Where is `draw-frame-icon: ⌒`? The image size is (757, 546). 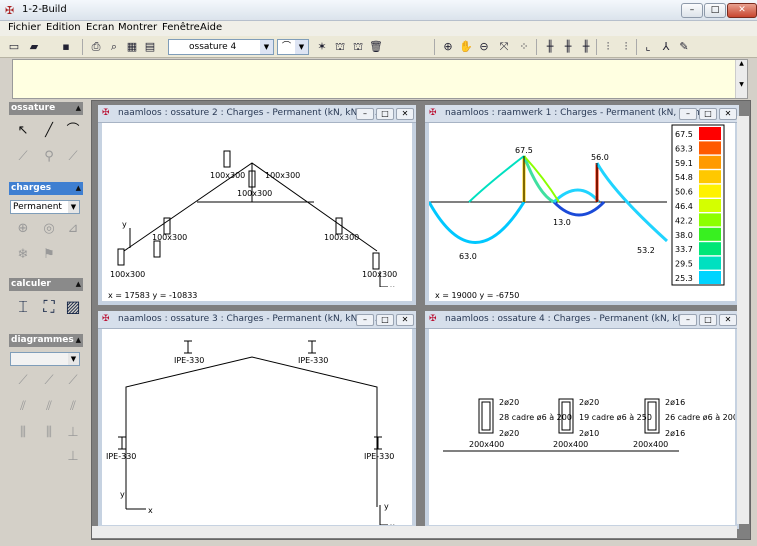
draw-frame-icon: ⌒ is located at coordinates (73, 131).